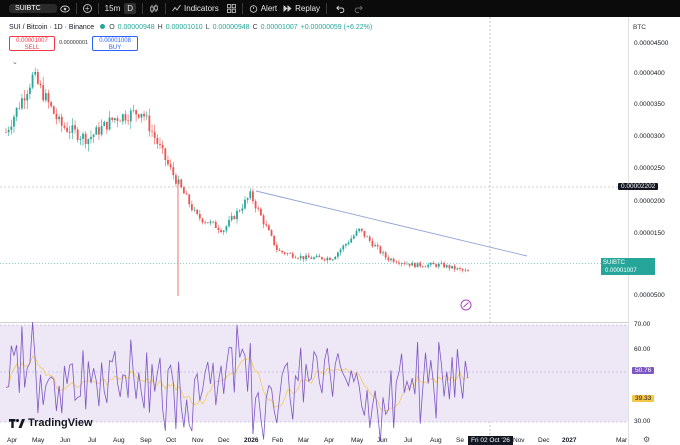 The image size is (680, 445). What do you see at coordinates (255, 27) in the screenshot?
I see `legend-c-label: C` at bounding box center [255, 27].